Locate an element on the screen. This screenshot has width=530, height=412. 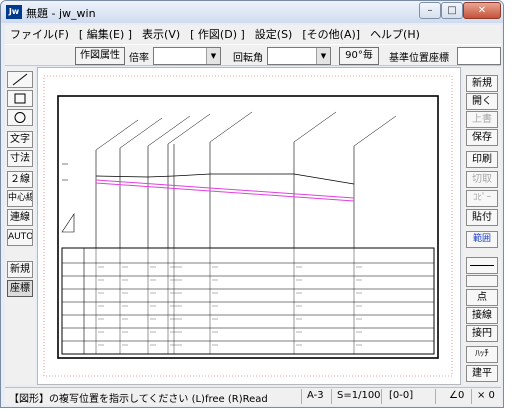
overwrite-button: 上書 is located at coordinates (482, 119).